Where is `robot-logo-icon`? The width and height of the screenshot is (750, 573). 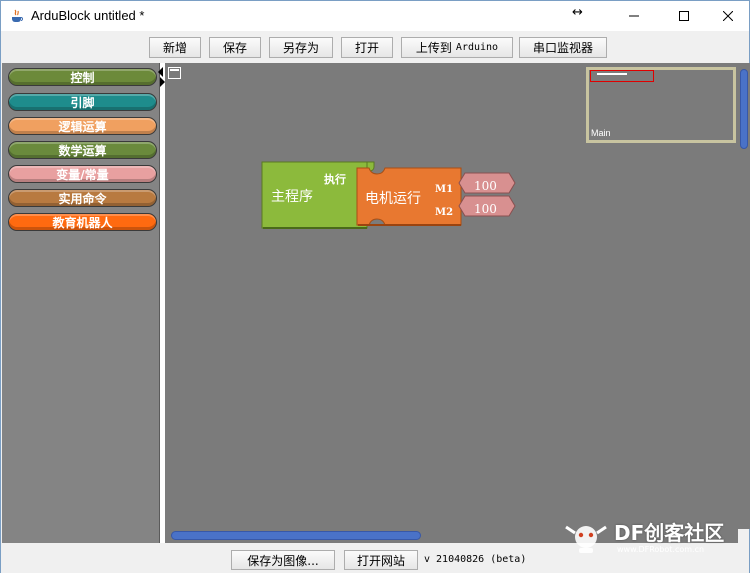
robot-logo-icon is located at coordinates (586, 539).